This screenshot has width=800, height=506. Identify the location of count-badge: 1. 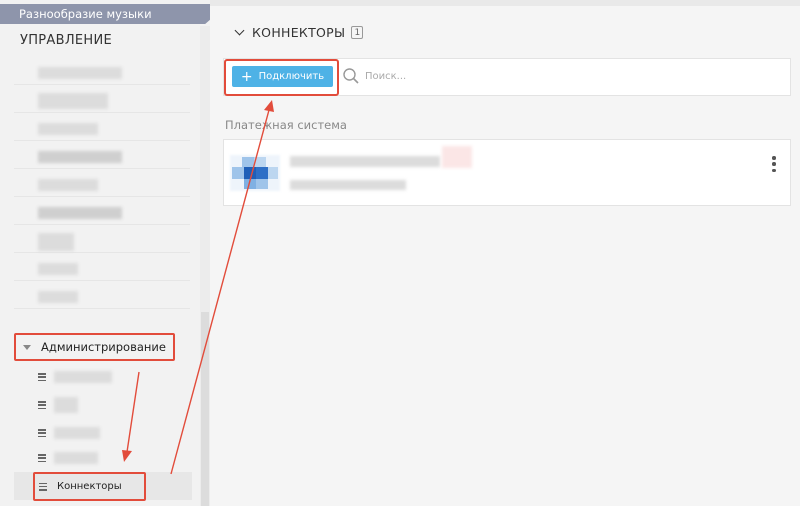
(357, 32).